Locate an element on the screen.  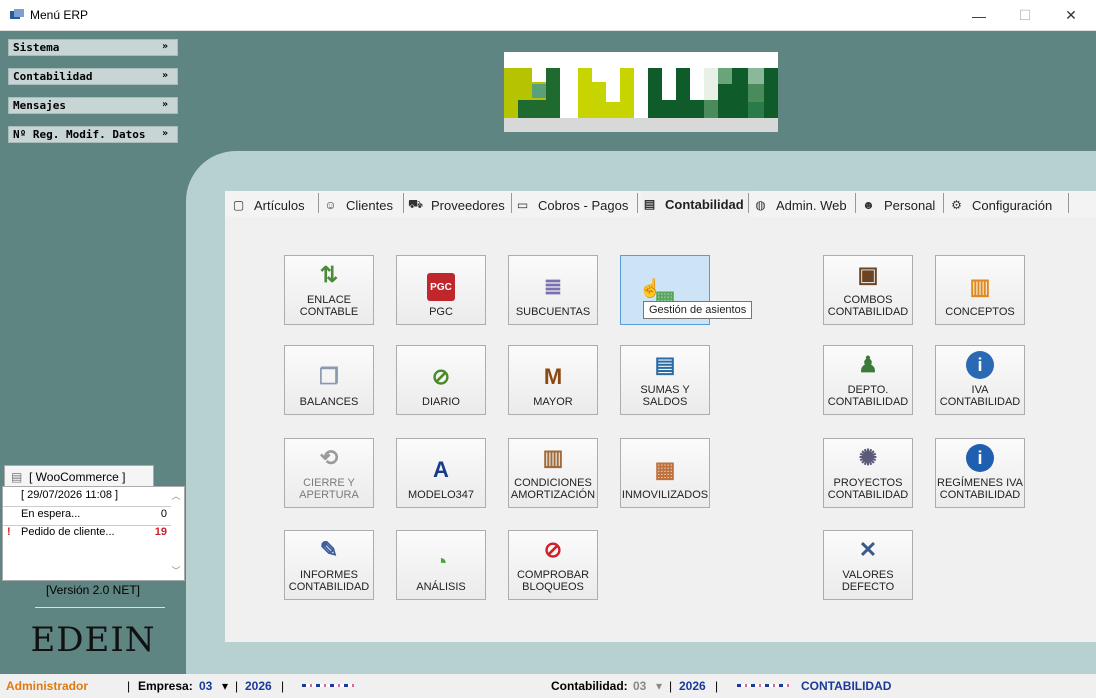
tile-label: VALORES DEFECTO is located at coordinates (868, 581).